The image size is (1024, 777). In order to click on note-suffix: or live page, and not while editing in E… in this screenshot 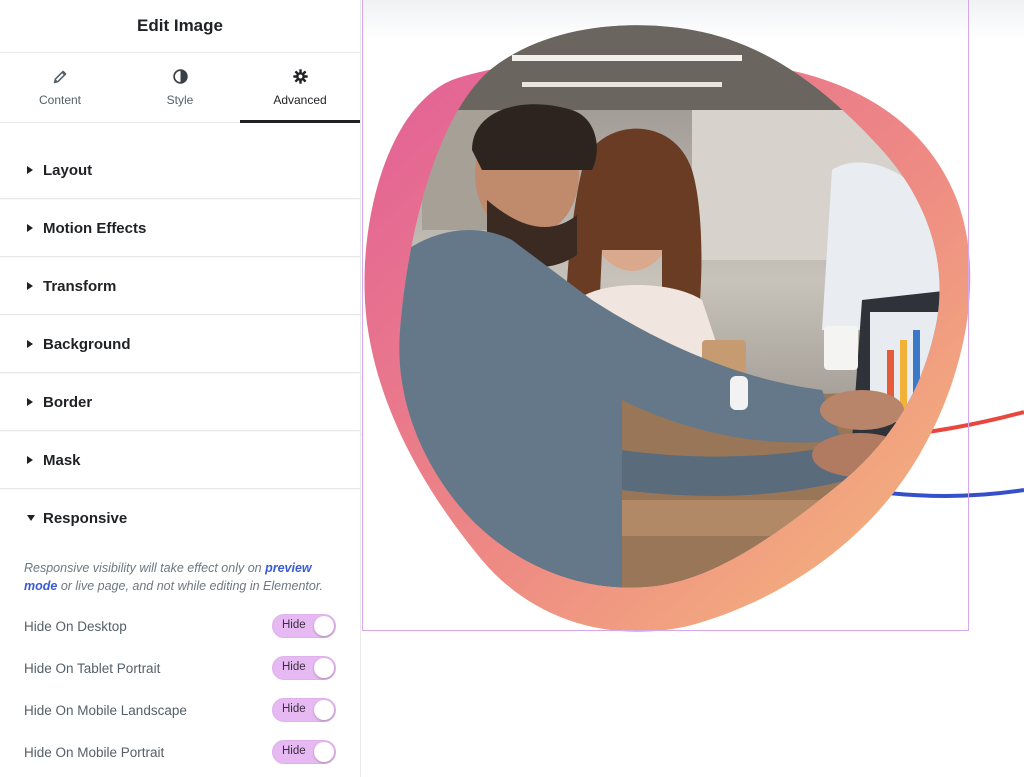, I will do `click(190, 586)`.